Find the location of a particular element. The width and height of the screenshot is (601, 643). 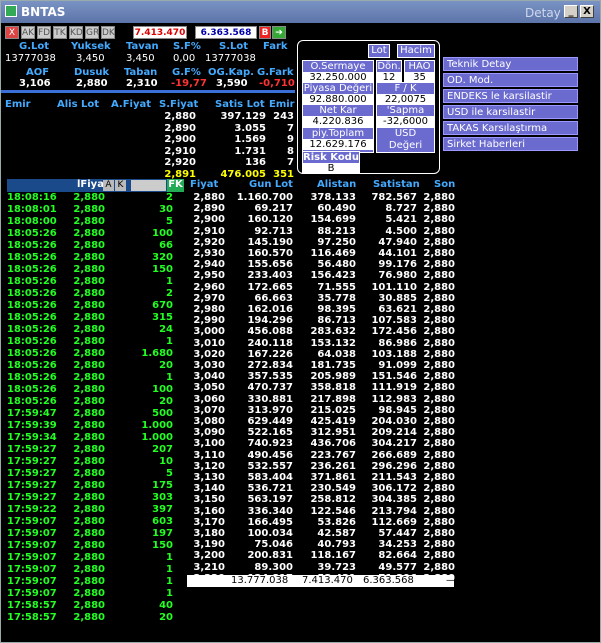

menu-item: ENDEKS le karsilastir is located at coordinates (510, 96).